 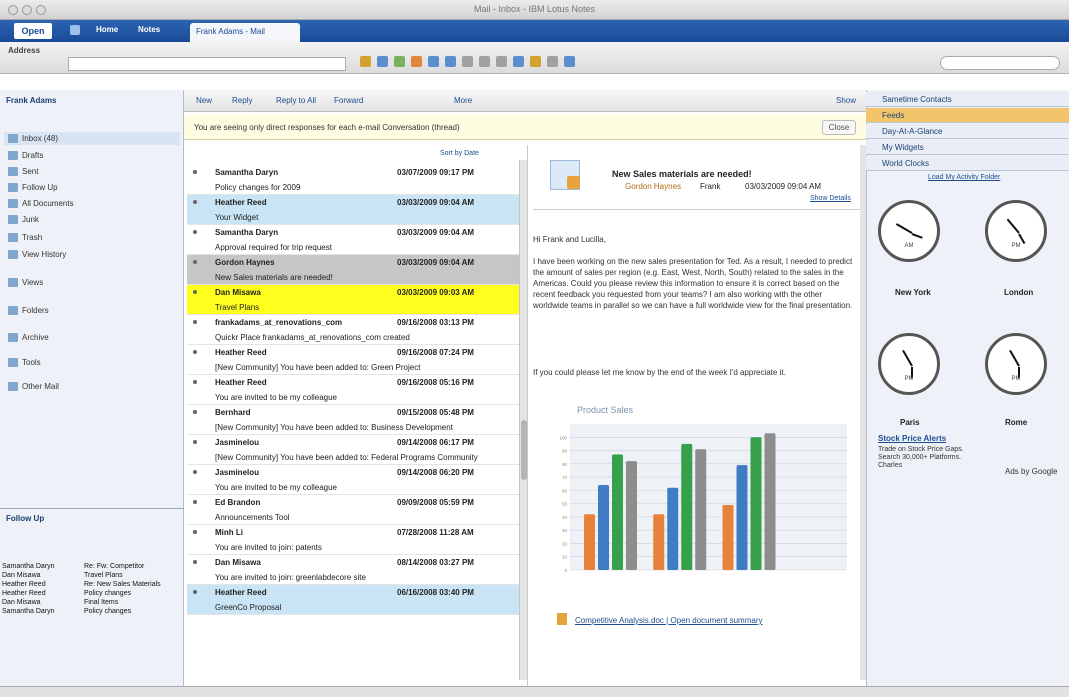 What do you see at coordinates (81, 612) in the screenshot?
I see `list-item: Samantha Daryn Policy changes` at bounding box center [81, 612].